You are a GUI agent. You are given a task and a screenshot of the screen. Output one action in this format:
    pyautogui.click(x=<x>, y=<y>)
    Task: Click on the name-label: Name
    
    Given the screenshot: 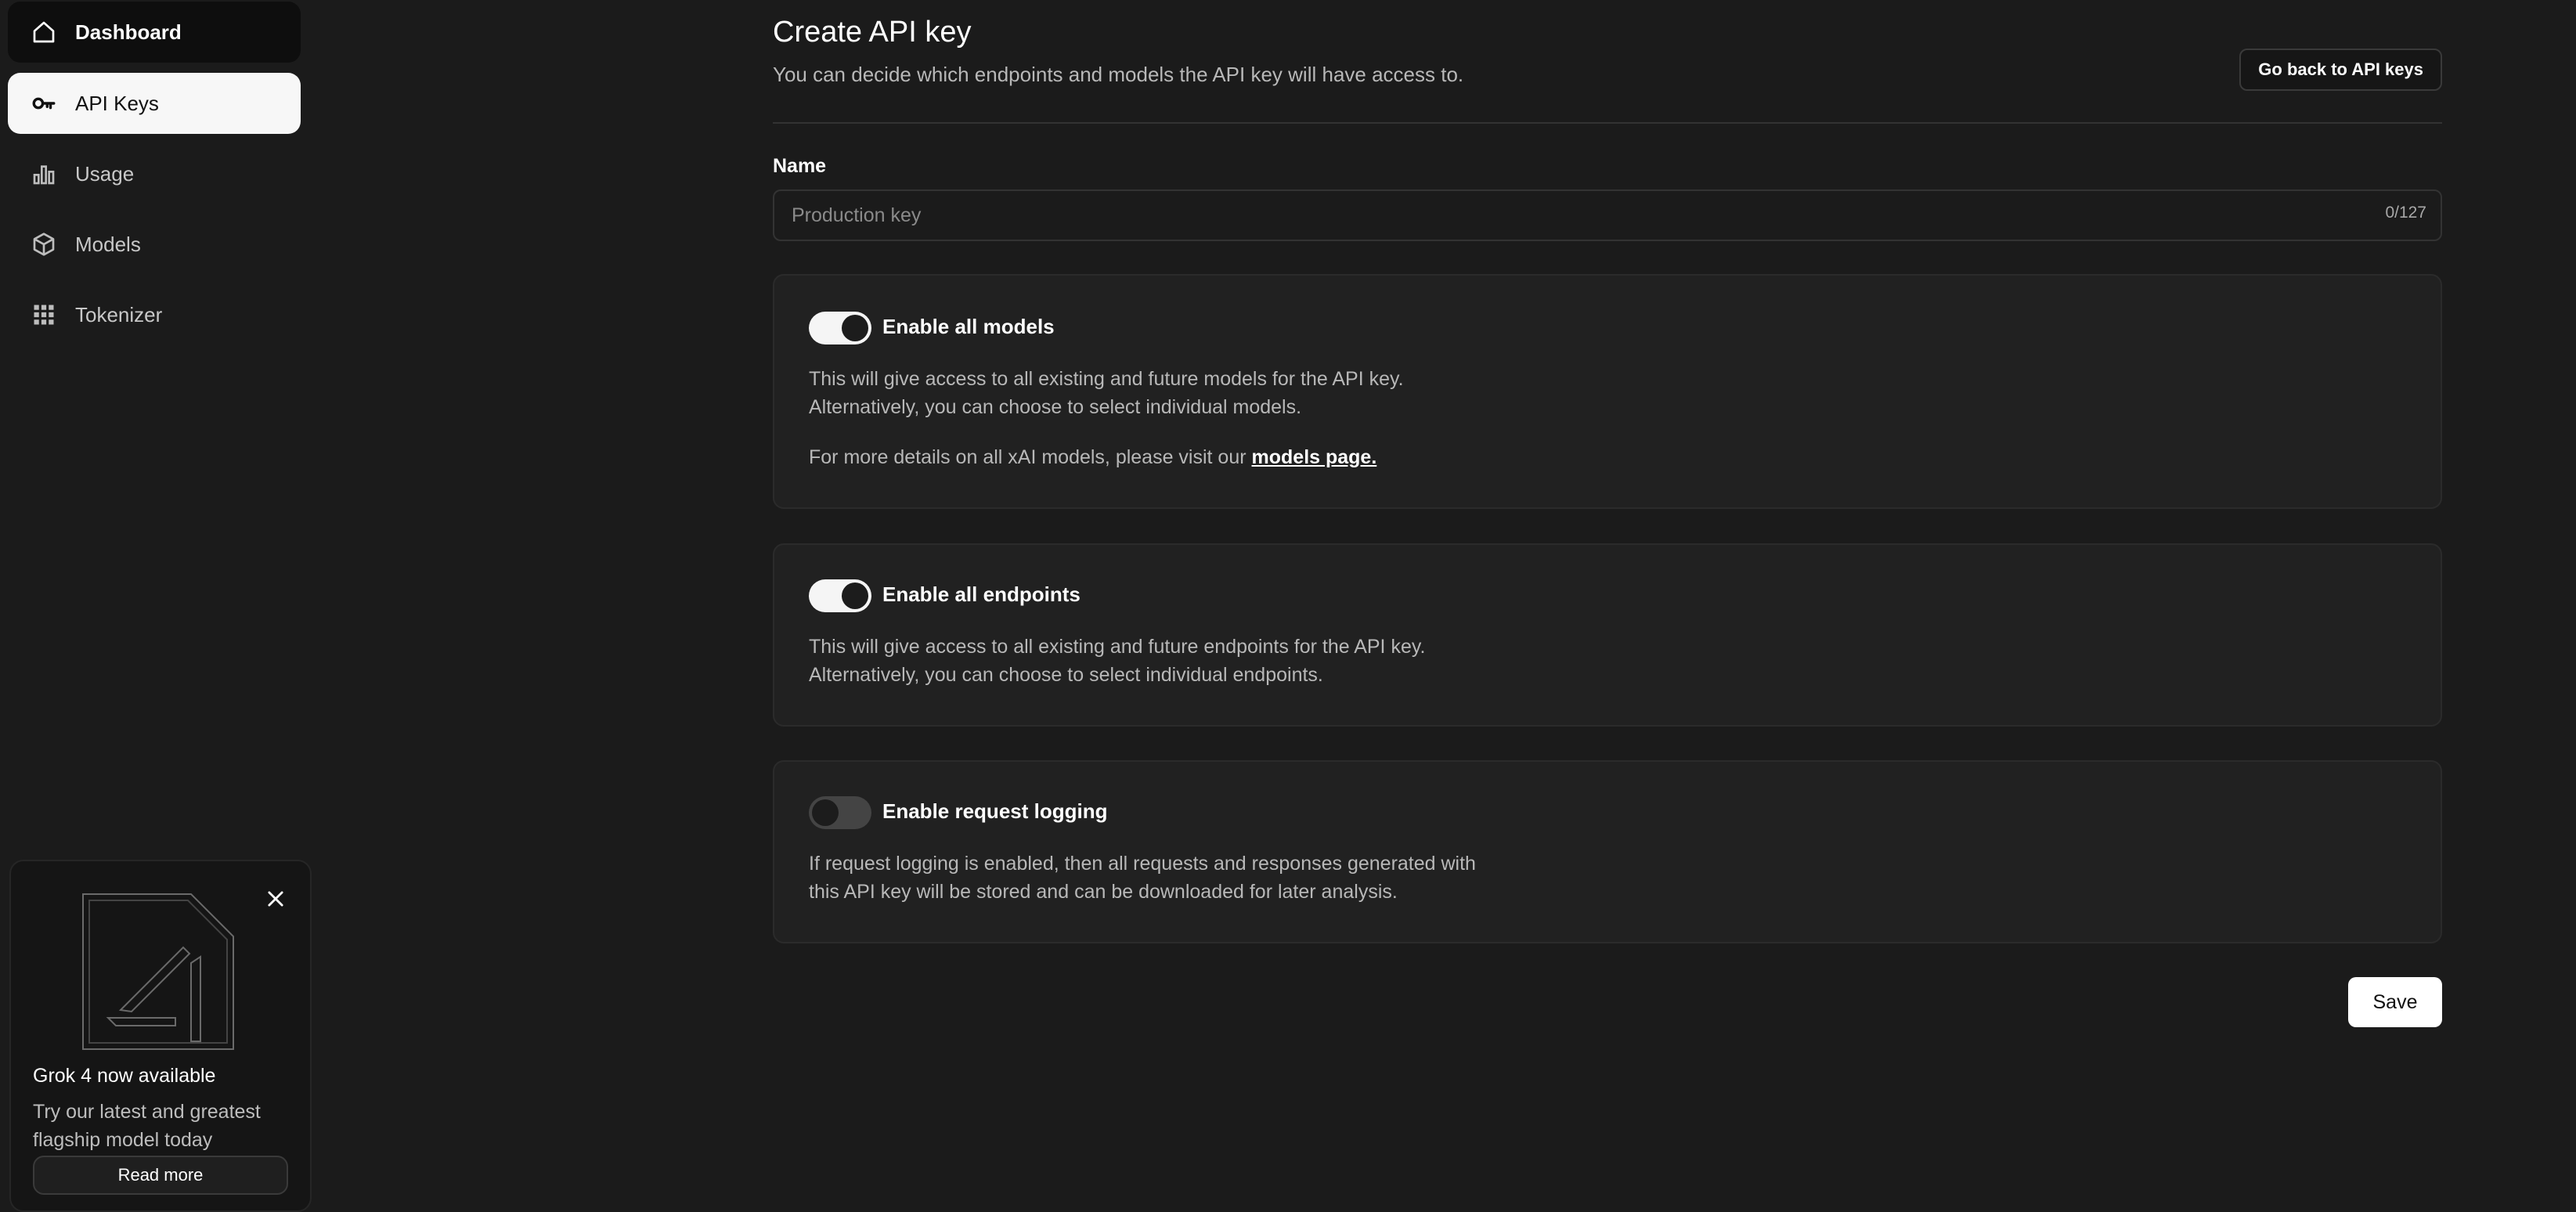 What is the action you would take?
    pyautogui.click(x=800, y=166)
    